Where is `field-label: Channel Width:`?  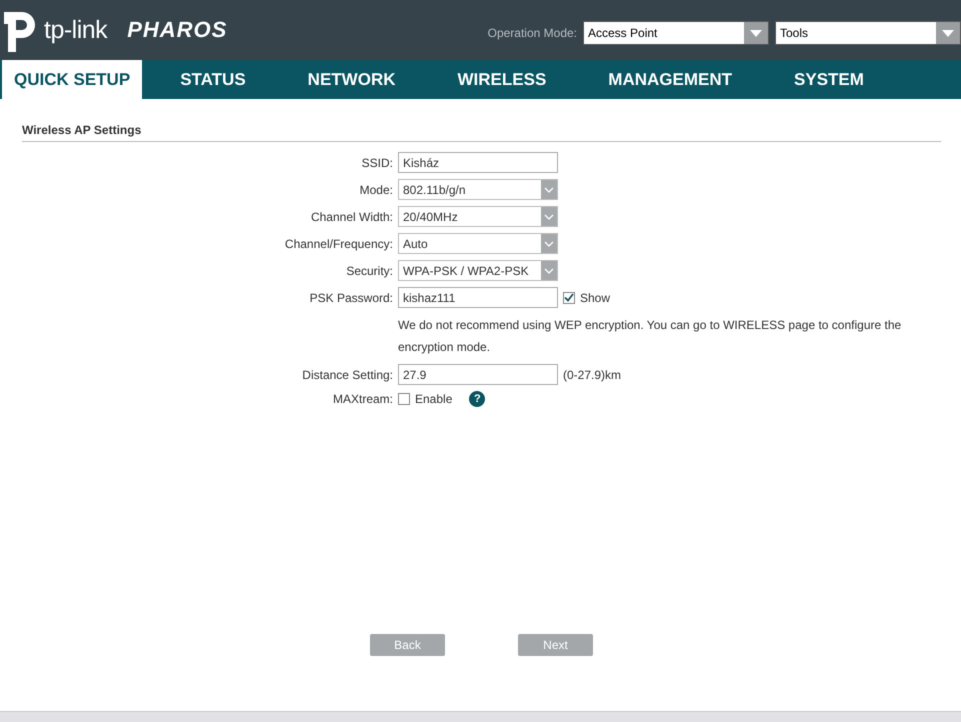 field-label: Channel Width: is located at coordinates (352, 217).